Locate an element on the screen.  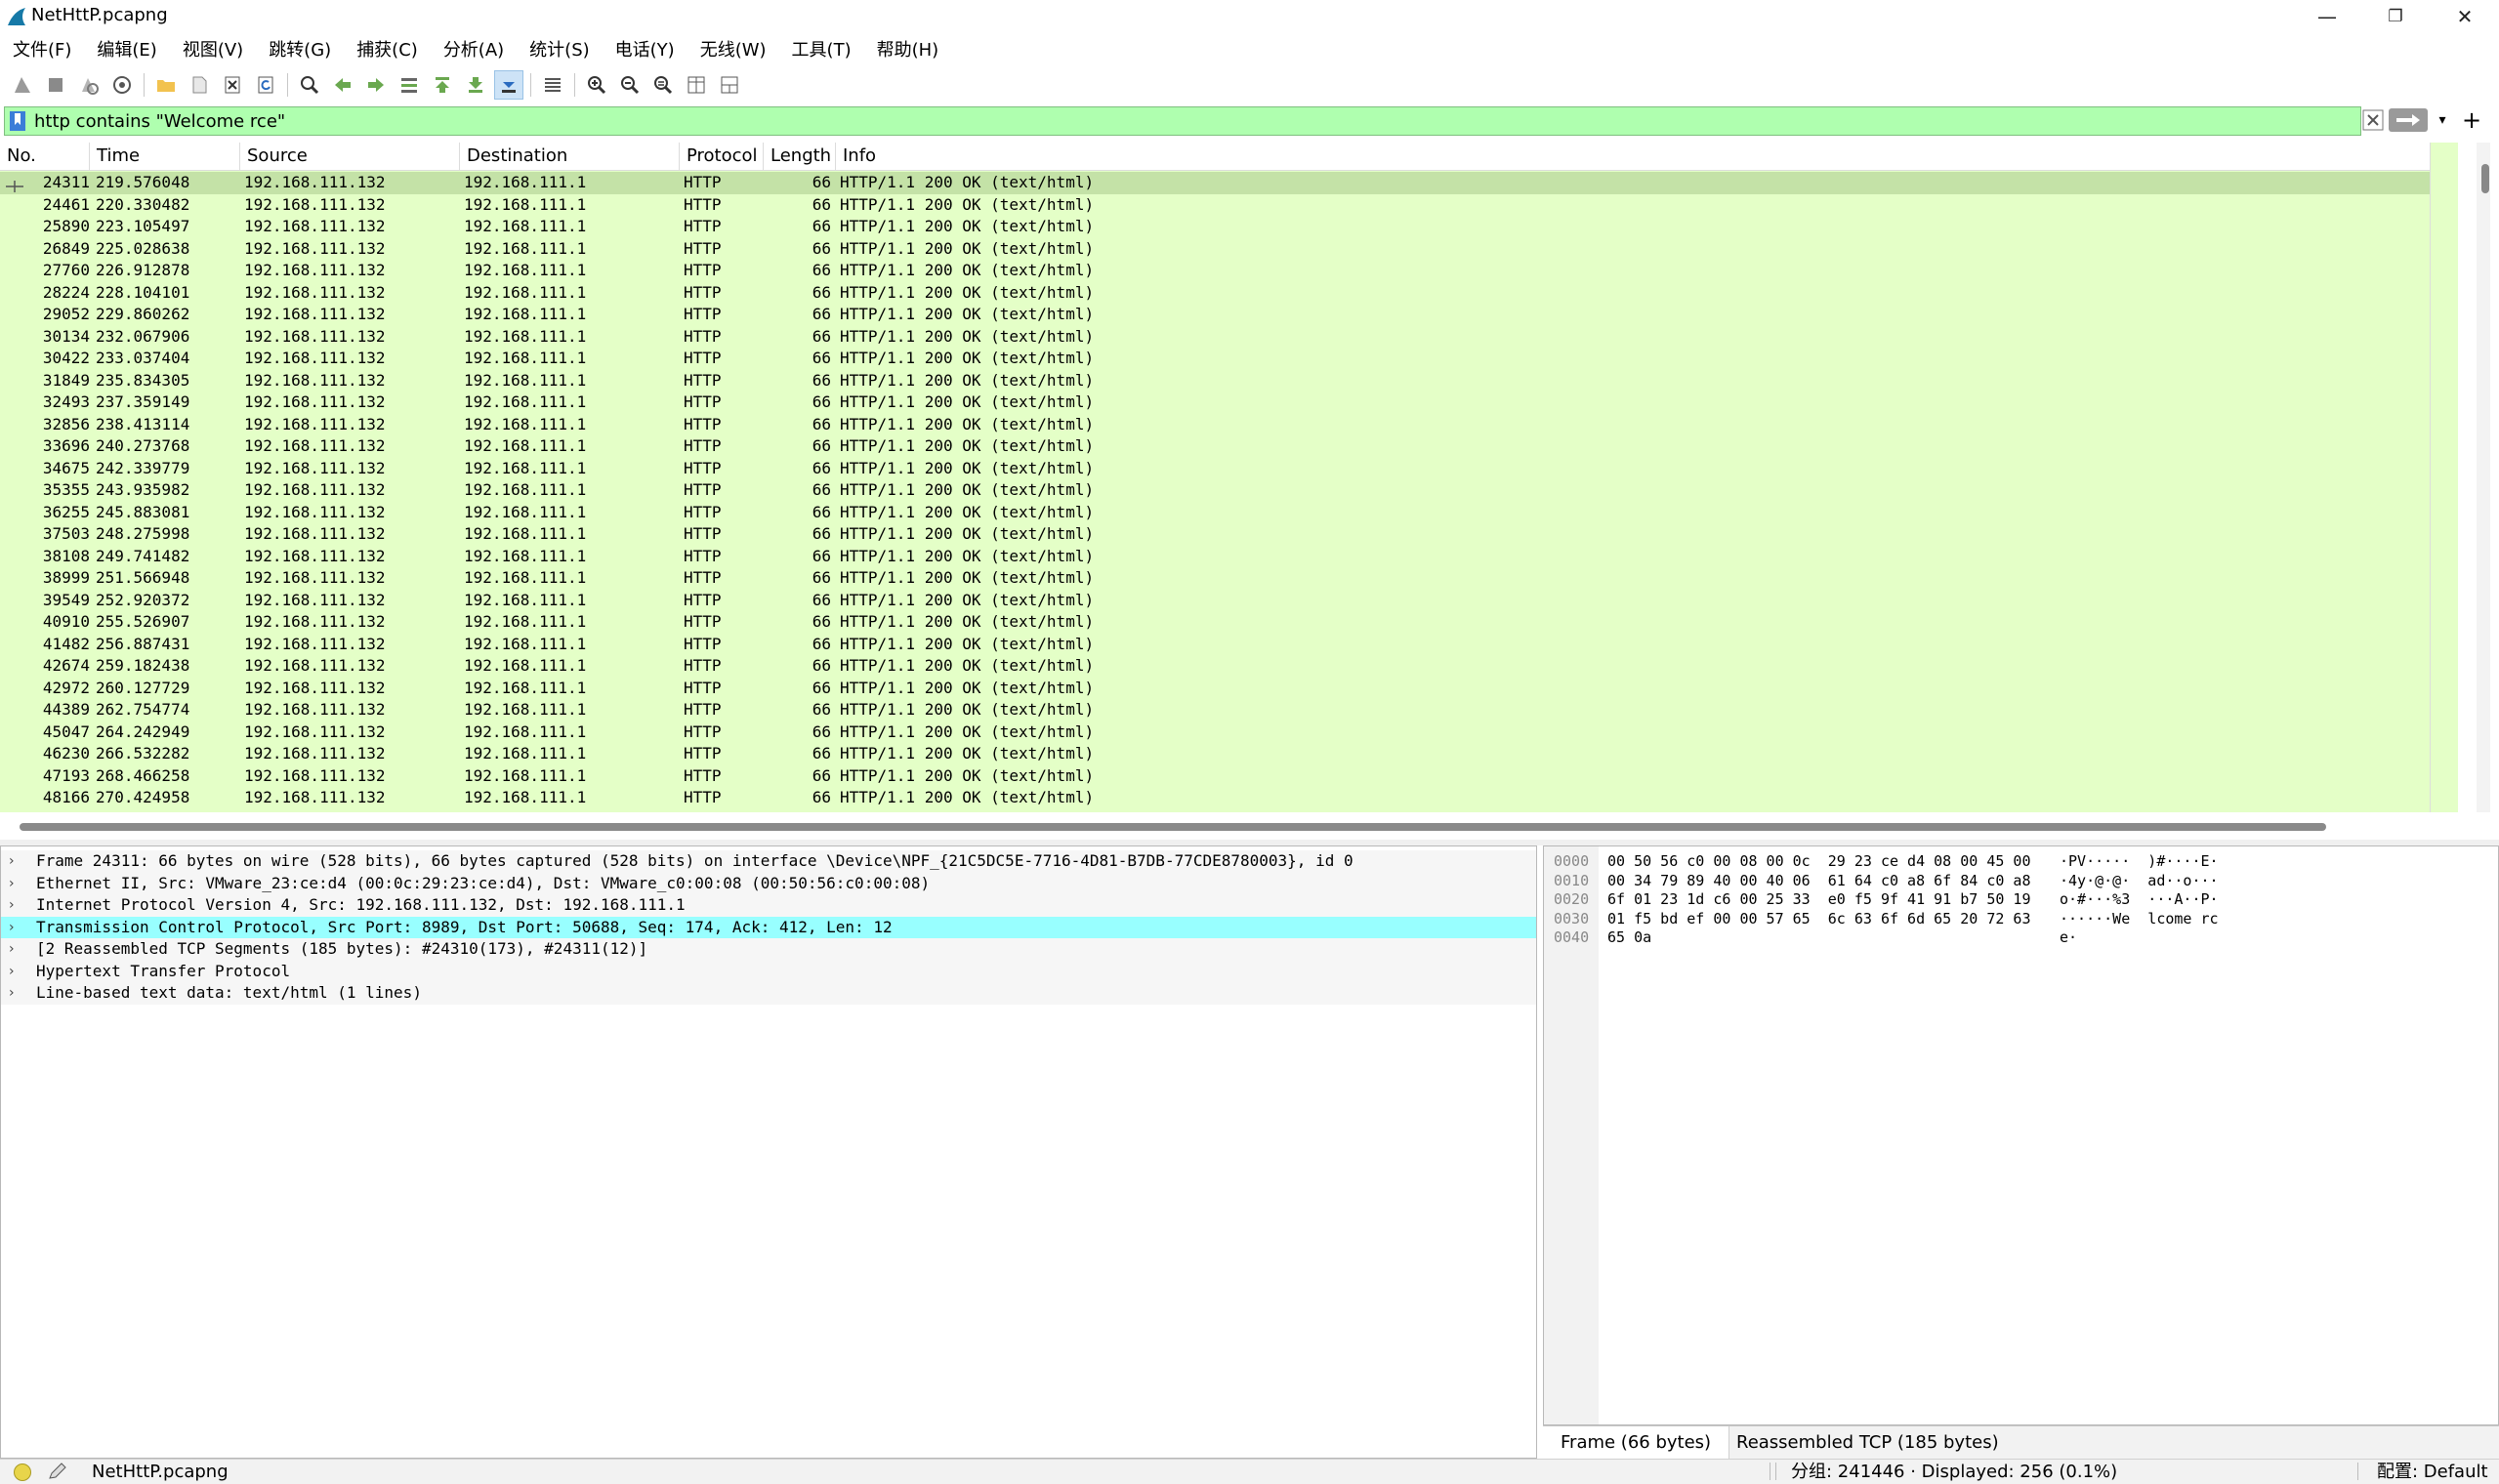
column-header-source: Source is located at coordinates (350, 157).